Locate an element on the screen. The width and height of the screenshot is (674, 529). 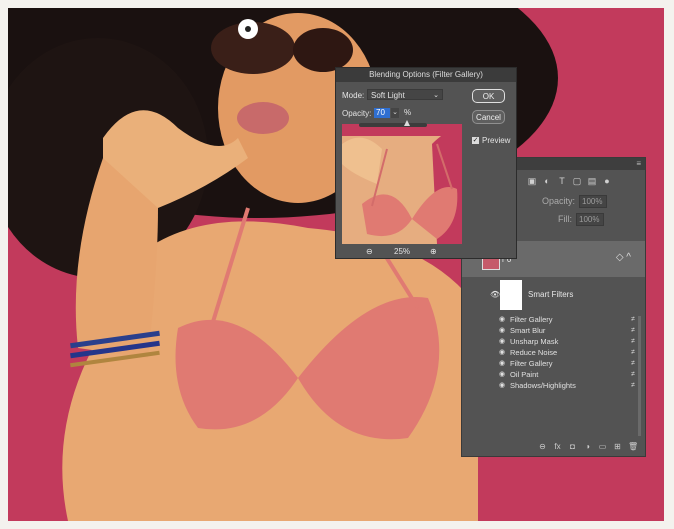
dialog-title: Blending Options (Filter Gallery) is located at coordinates (426, 75).